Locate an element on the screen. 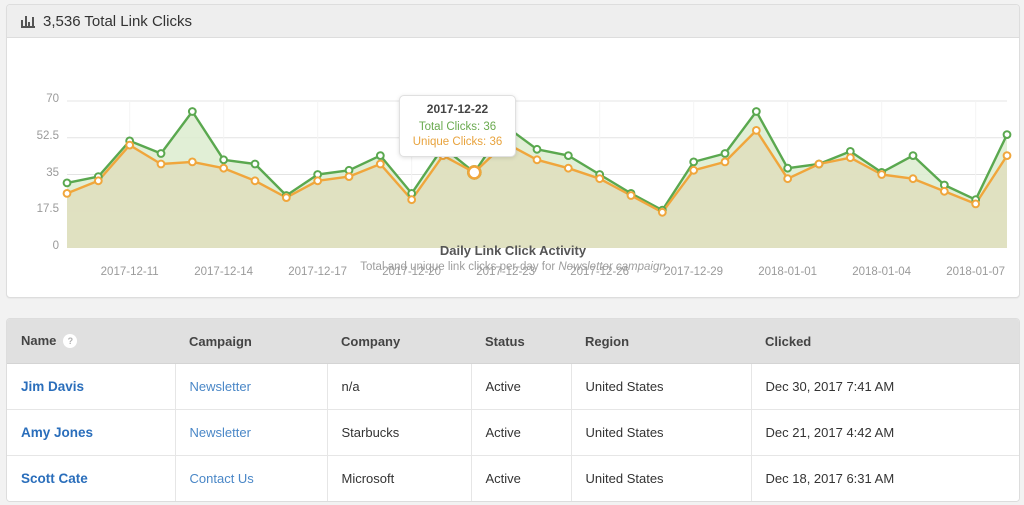 The width and height of the screenshot is (1024, 505). y-axis-tick-label: 70 is located at coordinates (52, 99).